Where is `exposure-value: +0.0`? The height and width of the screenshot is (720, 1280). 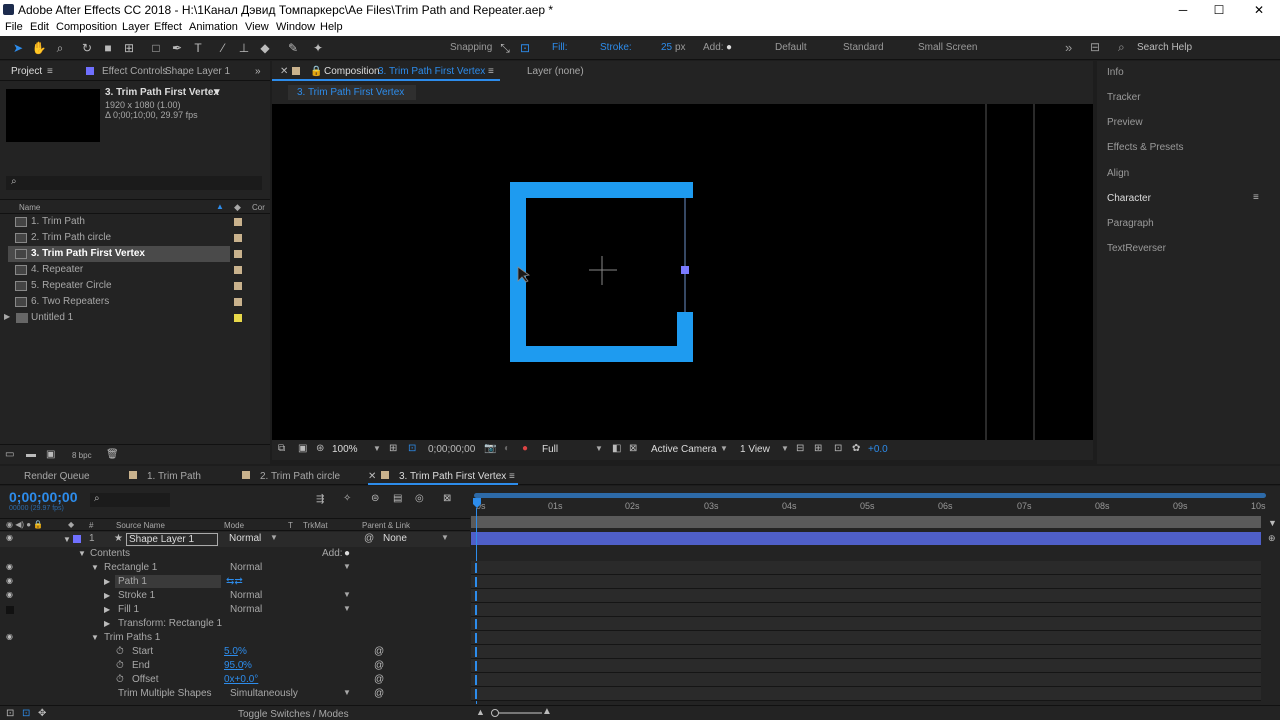 exposure-value: +0.0 is located at coordinates (878, 449).